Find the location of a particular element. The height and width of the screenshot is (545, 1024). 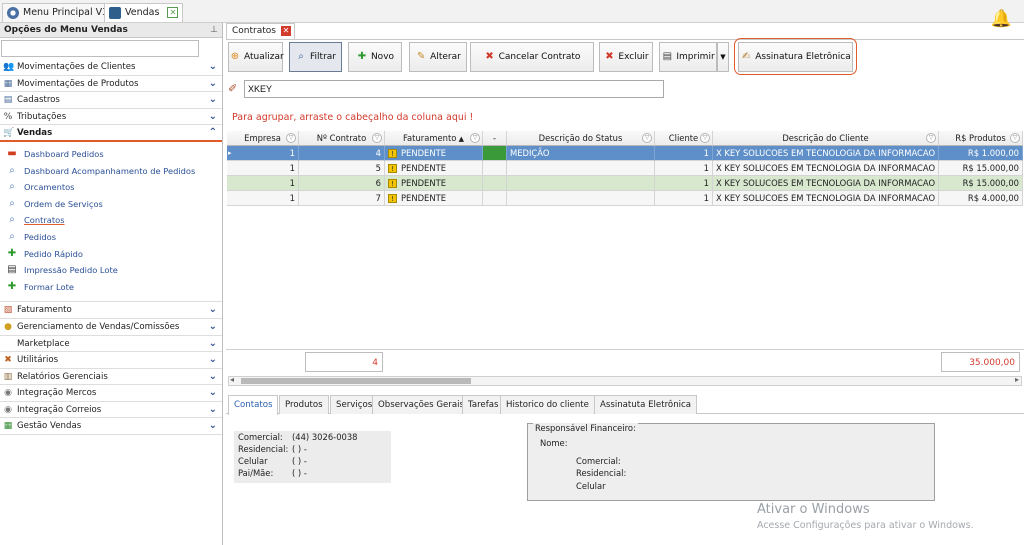

tab-contatos: Contatos is located at coordinates (253, 405).